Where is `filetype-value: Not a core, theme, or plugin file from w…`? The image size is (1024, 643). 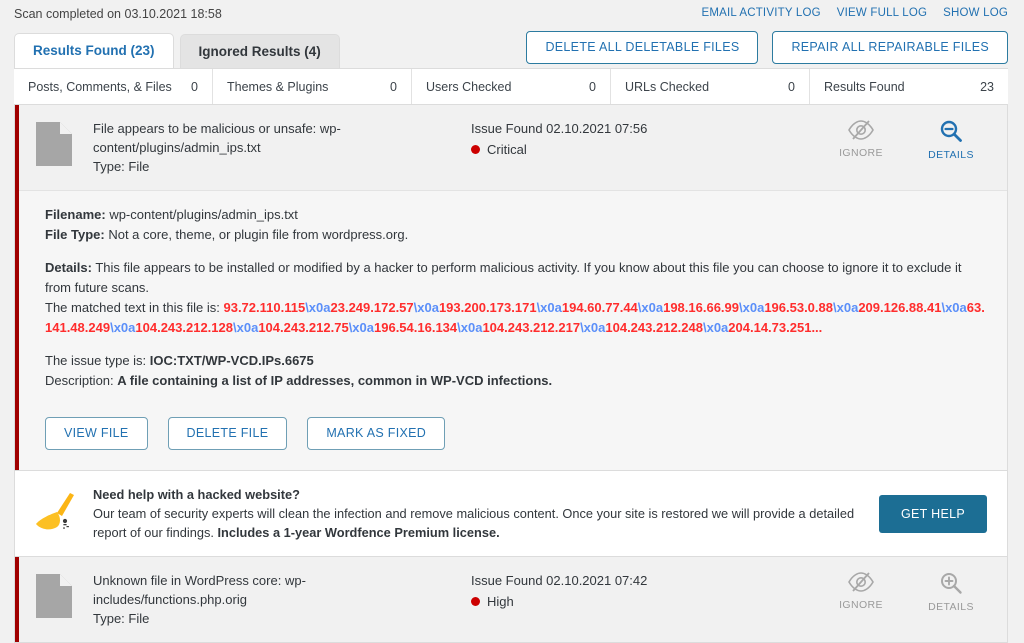
filetype-value: Not a core, theme, or plugin file from w… is located at coordinates (258, 234).